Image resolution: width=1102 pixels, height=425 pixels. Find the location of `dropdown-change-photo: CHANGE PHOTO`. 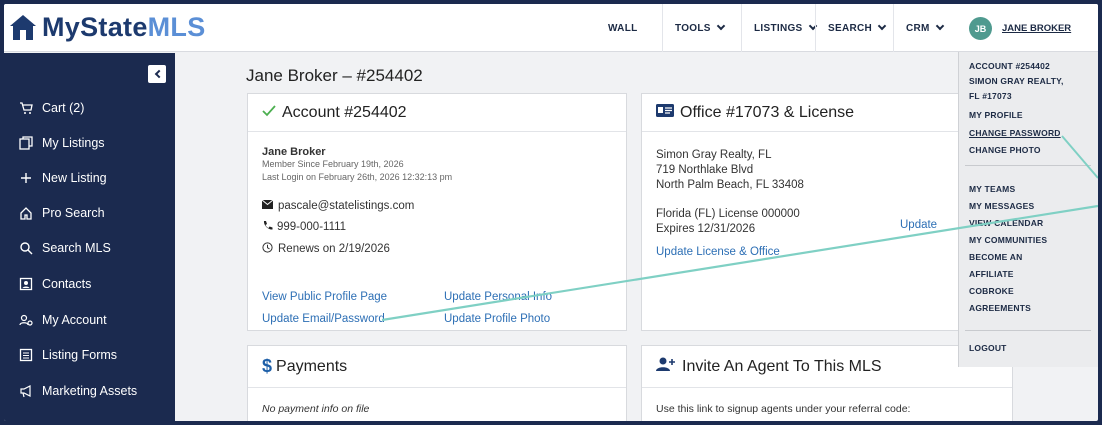

dropdown-change-photo: CHANGE PHOTO is located at coordinates (1005, 150).